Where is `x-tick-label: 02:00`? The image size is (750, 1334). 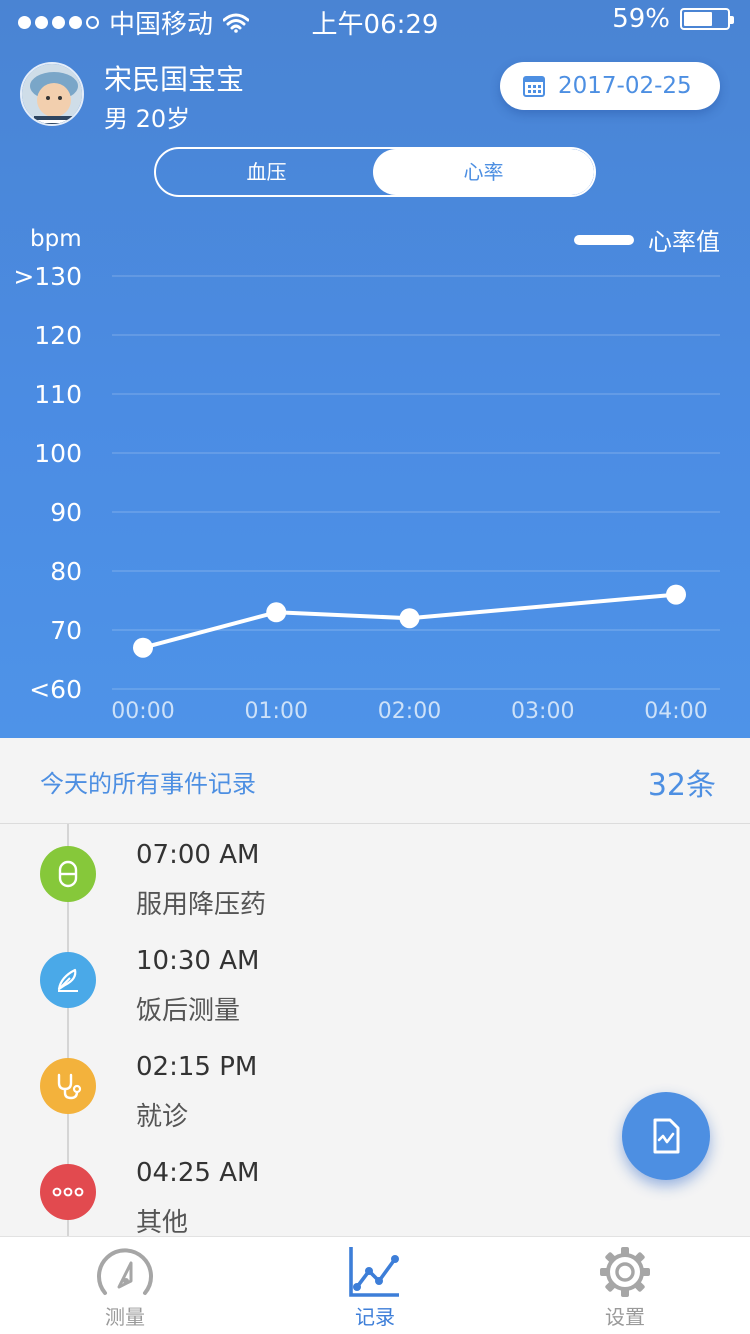
x-tick-label: 02:00 is located at coordinates (409, 711).